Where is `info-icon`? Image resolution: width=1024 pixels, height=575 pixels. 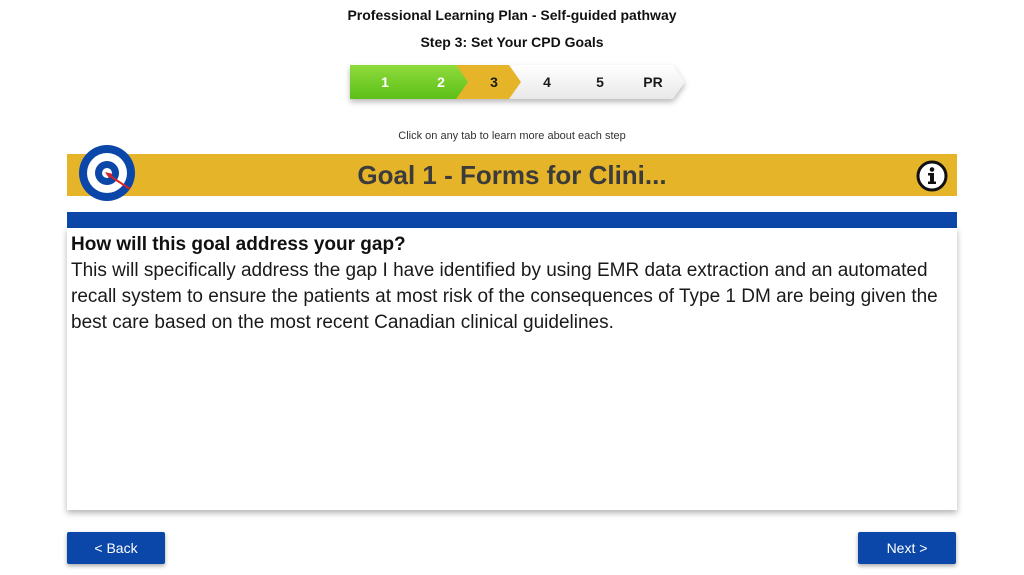
info-icon is located at coordinates (932, 176).